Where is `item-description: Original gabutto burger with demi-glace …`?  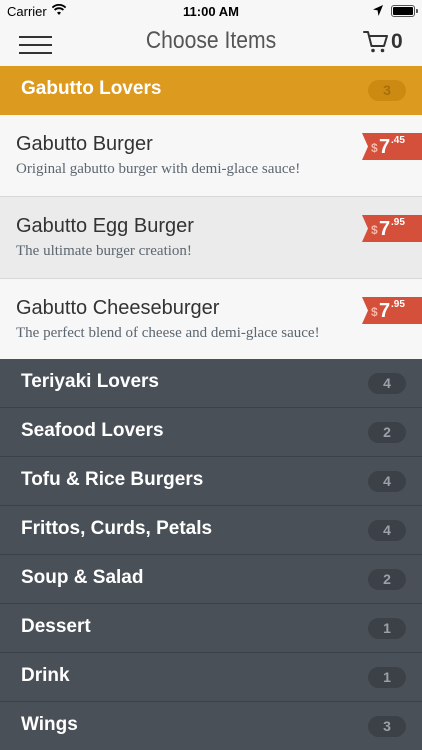 item-description: Original gabutto burger with demi-glace … is located at coordinates (158, 169).